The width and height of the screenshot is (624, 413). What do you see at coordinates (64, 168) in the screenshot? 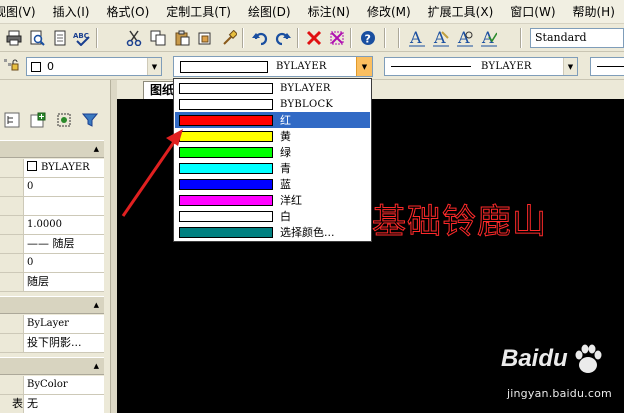
I see `property-value: BYLAYER` at bounding box center [64, 168].